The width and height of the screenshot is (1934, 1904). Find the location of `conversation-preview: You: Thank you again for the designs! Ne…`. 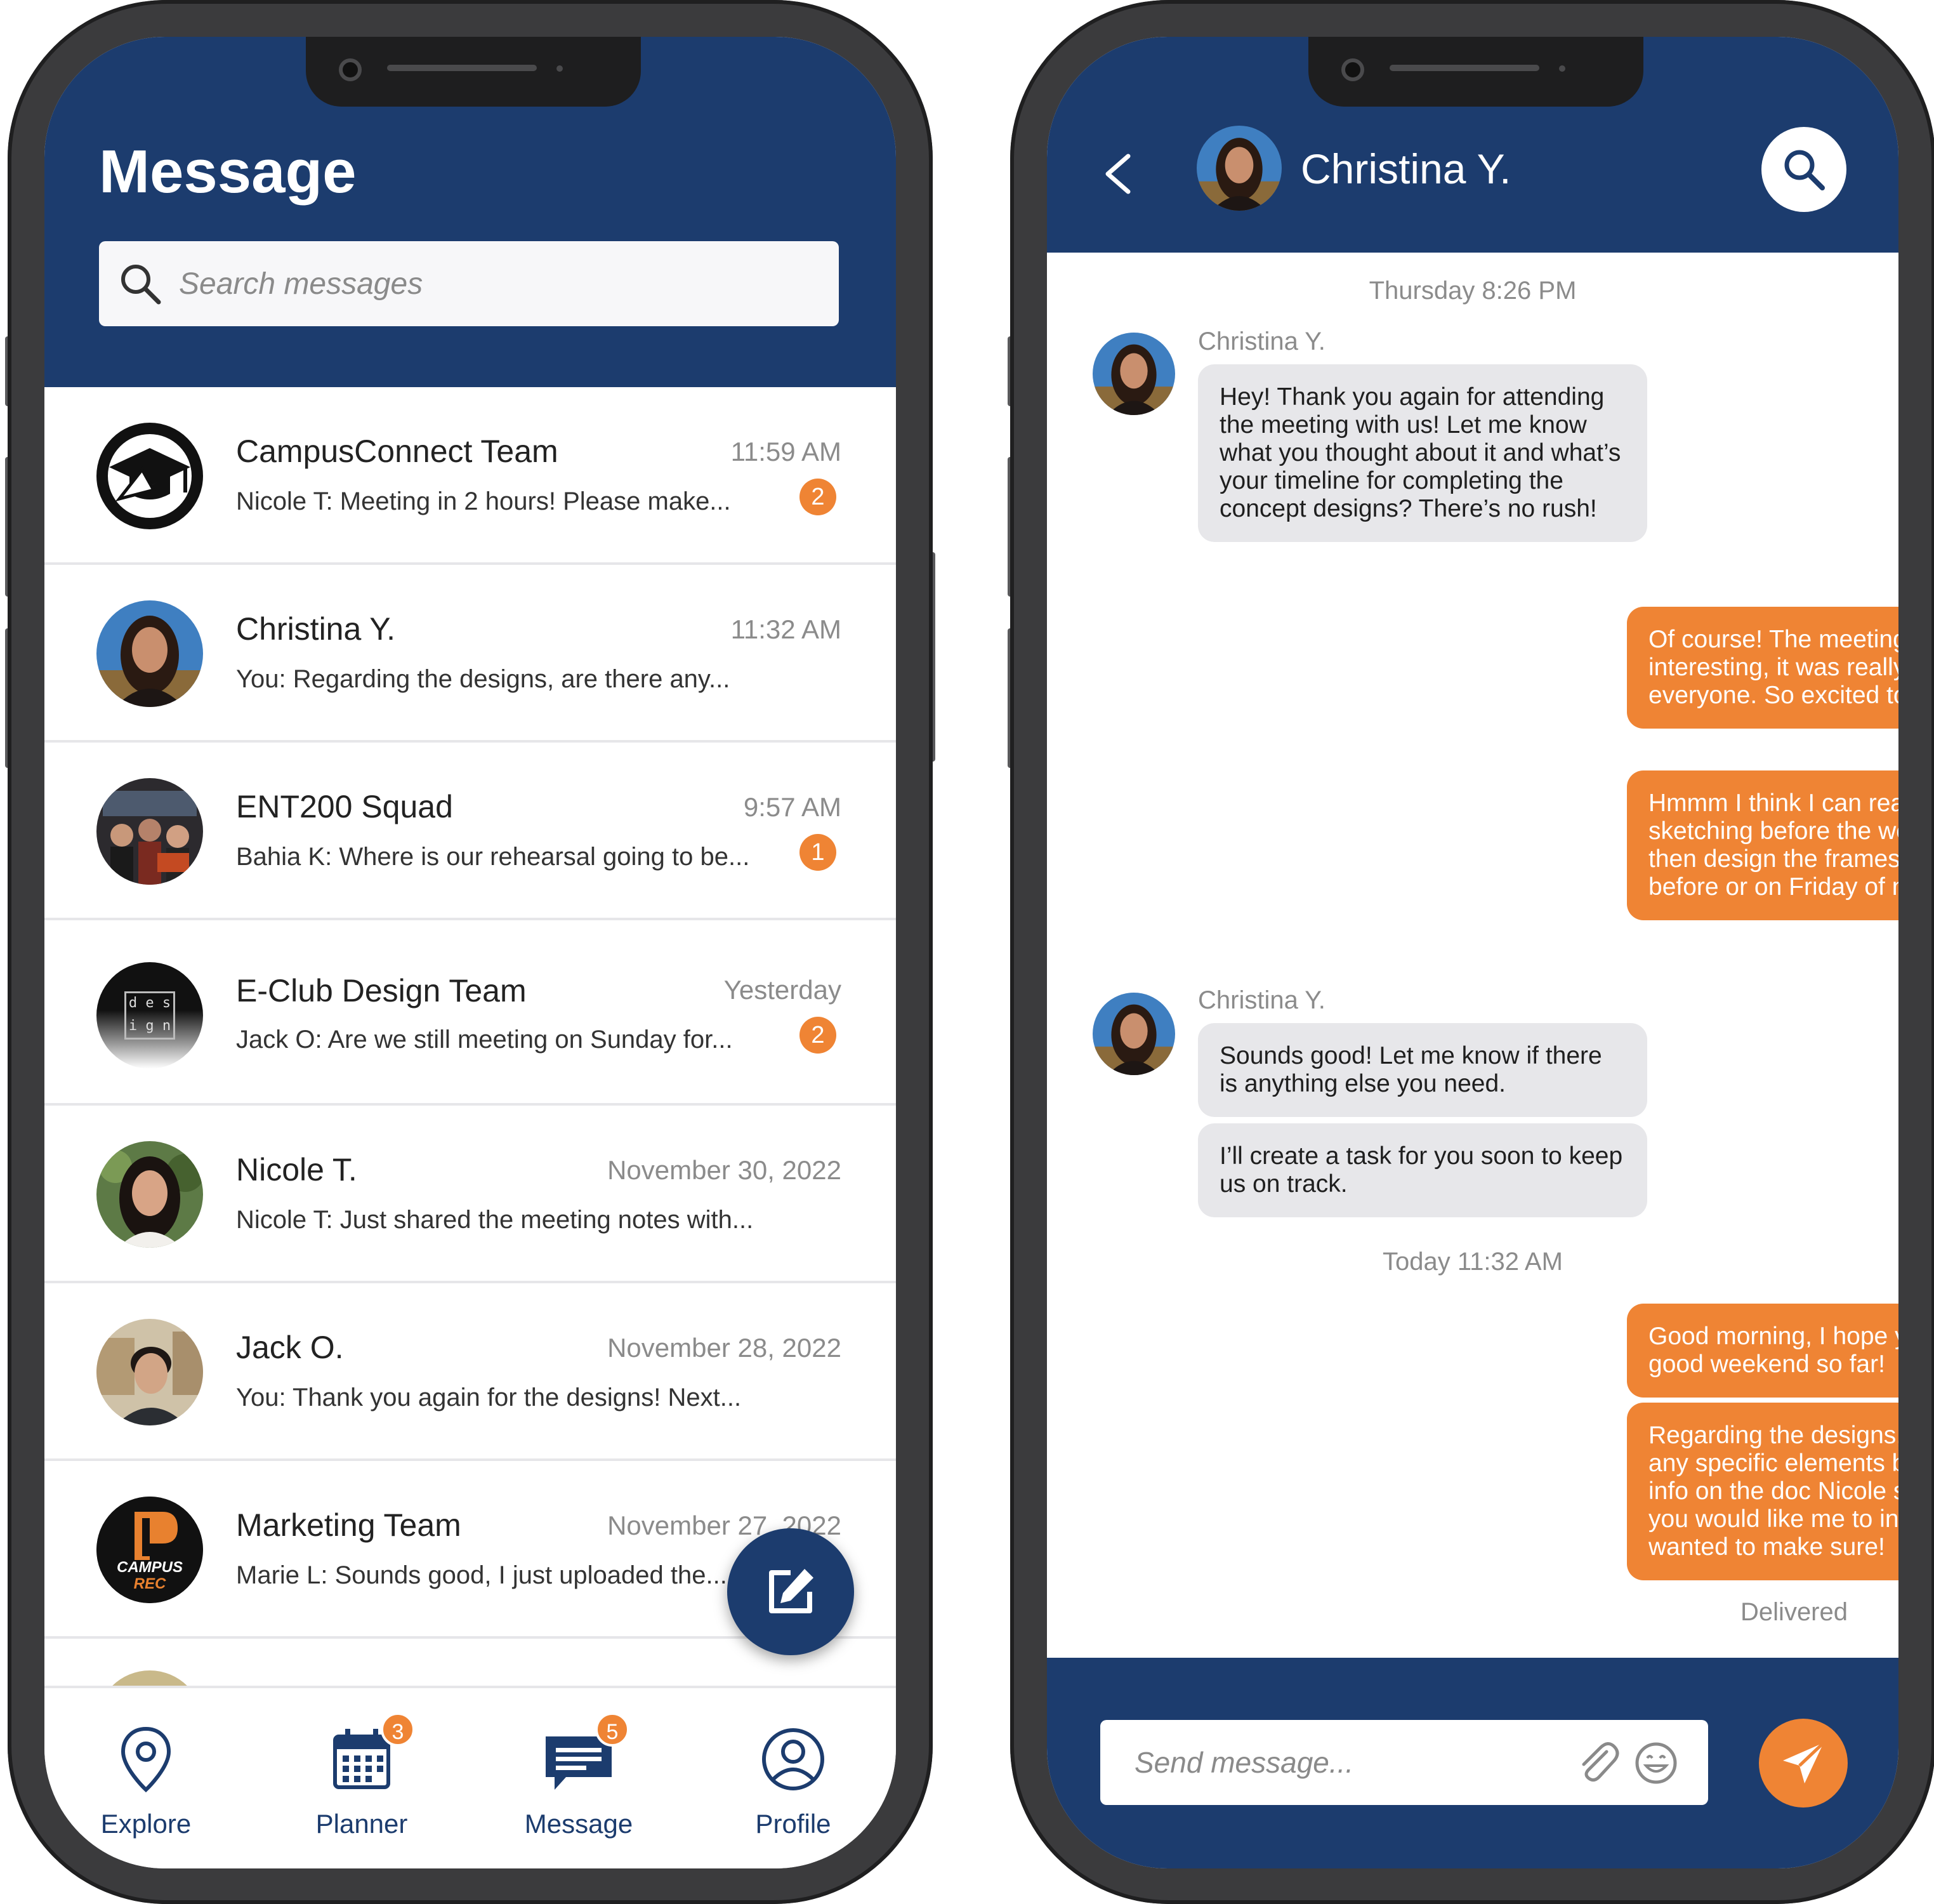

conversation-preview: You: Thank you again for the designs! Ne… is located at coordinates (489, 1397).